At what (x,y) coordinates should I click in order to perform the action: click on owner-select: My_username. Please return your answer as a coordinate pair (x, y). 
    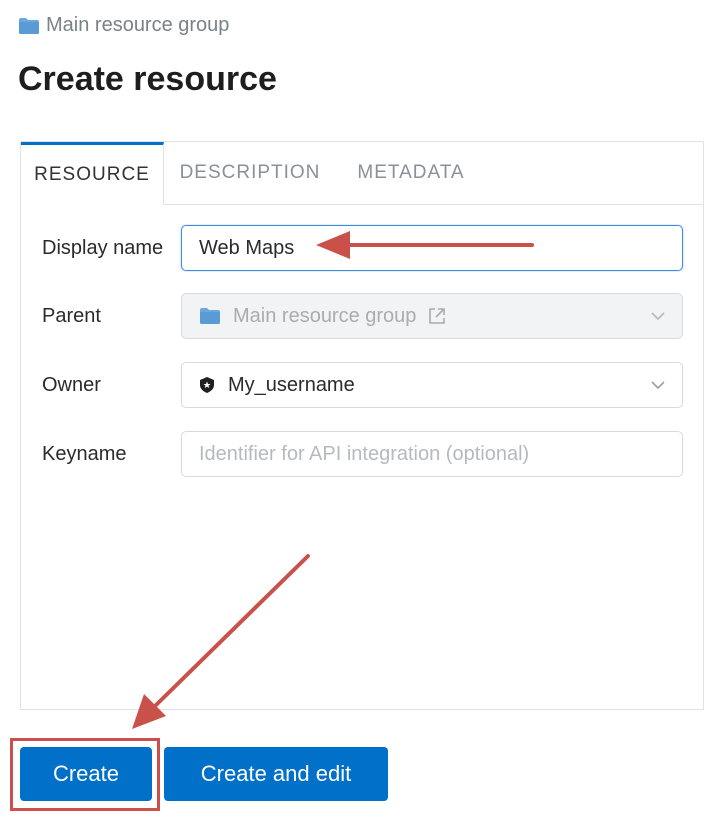
    Looking at the image, I should click on (432, 385).